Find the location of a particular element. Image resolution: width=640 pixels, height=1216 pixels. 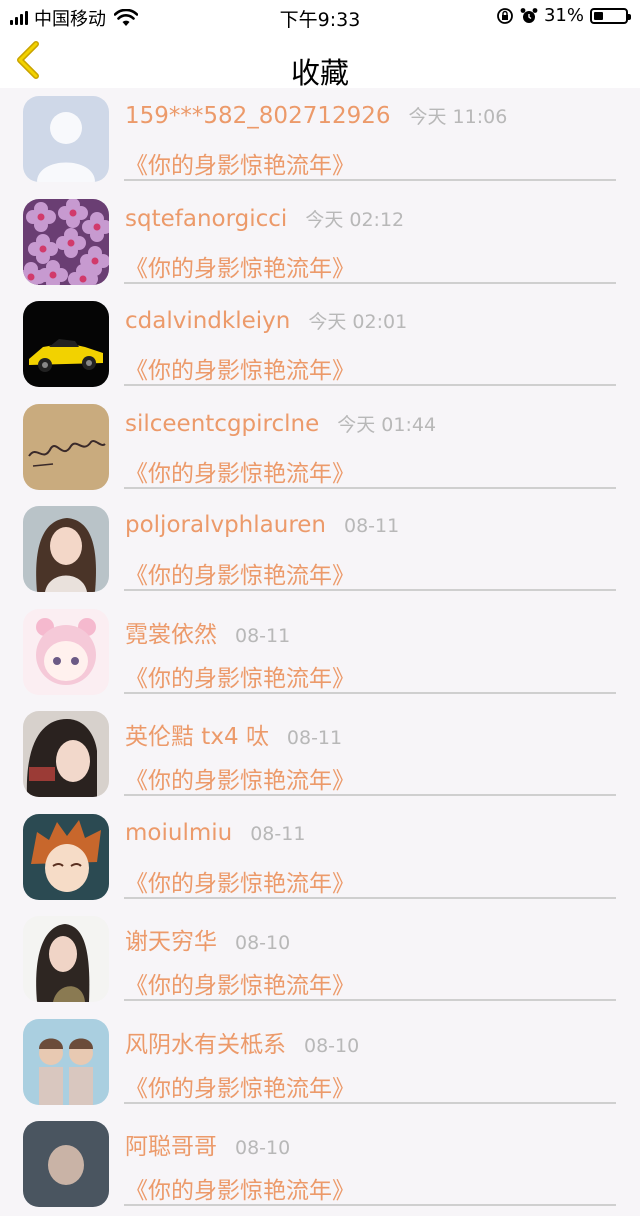

item-header: moiulmiu 08-11 is located at coordinates (215, 833).